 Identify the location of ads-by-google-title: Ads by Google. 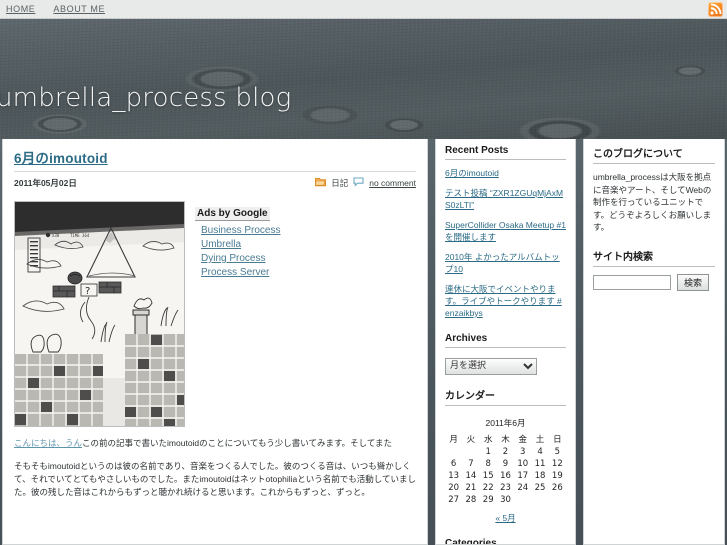
(232, 214).